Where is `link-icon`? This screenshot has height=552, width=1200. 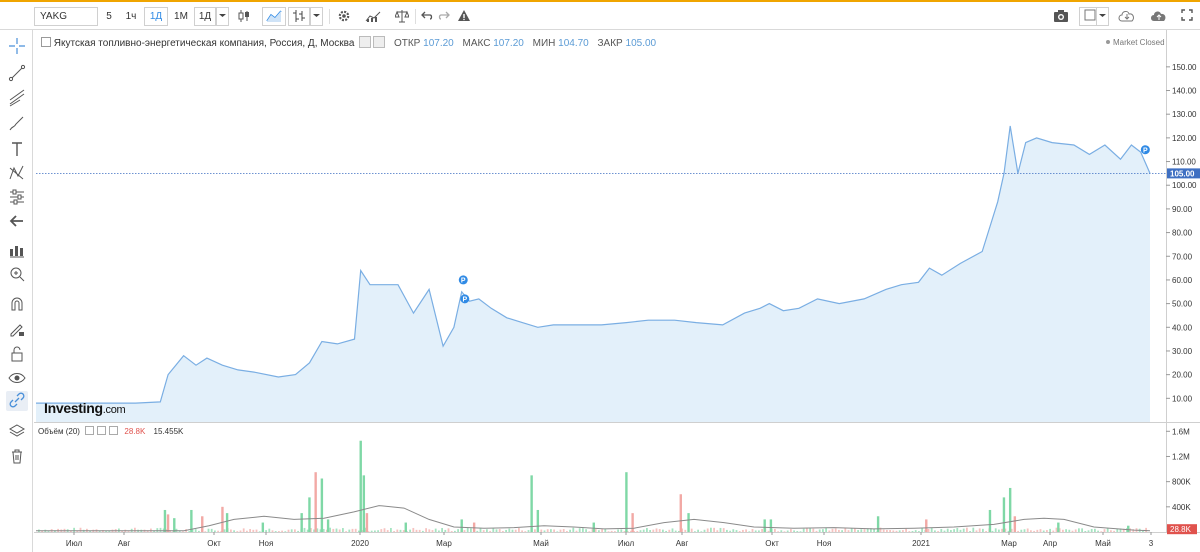
link-icon is located at coordinates (17, 401).